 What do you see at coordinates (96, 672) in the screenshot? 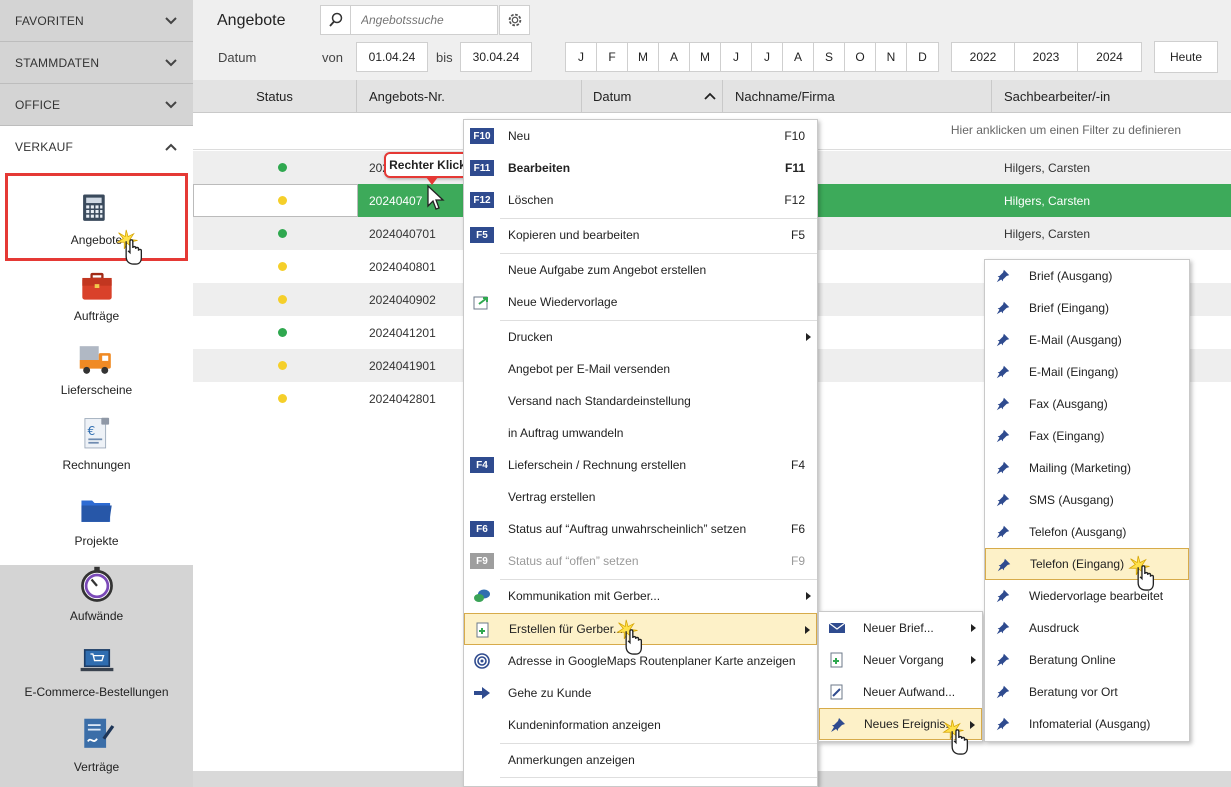
I see `sidebar-item-ecommerce: E-Commerce-Bestellungen` at bounding box center [96, 672].